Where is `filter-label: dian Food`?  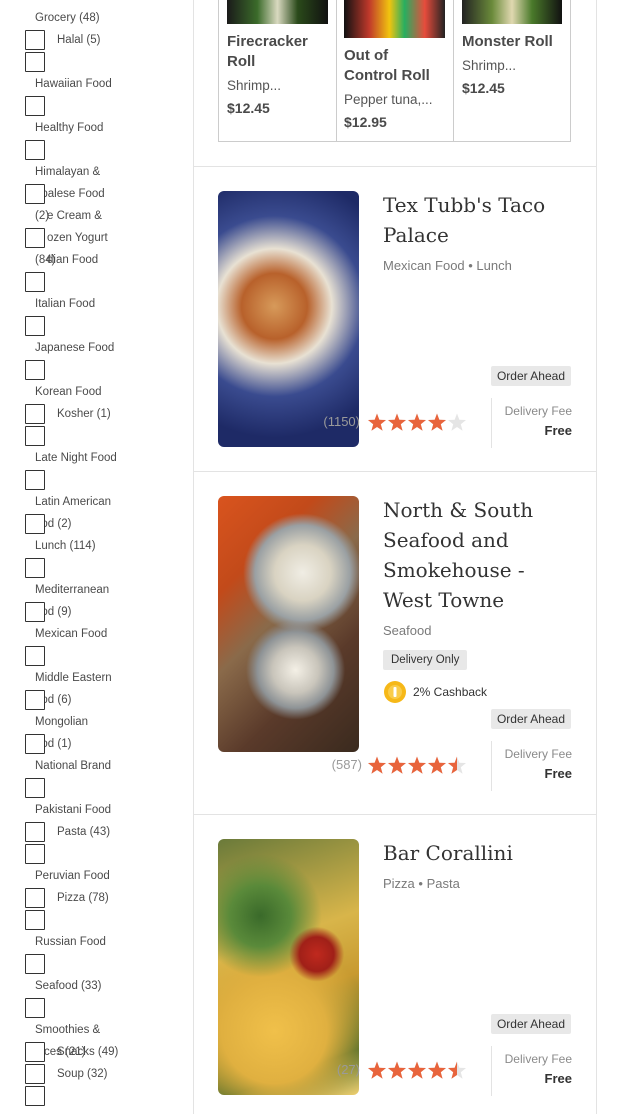 filter-label: dian Food is located at coordinates (73, 260).